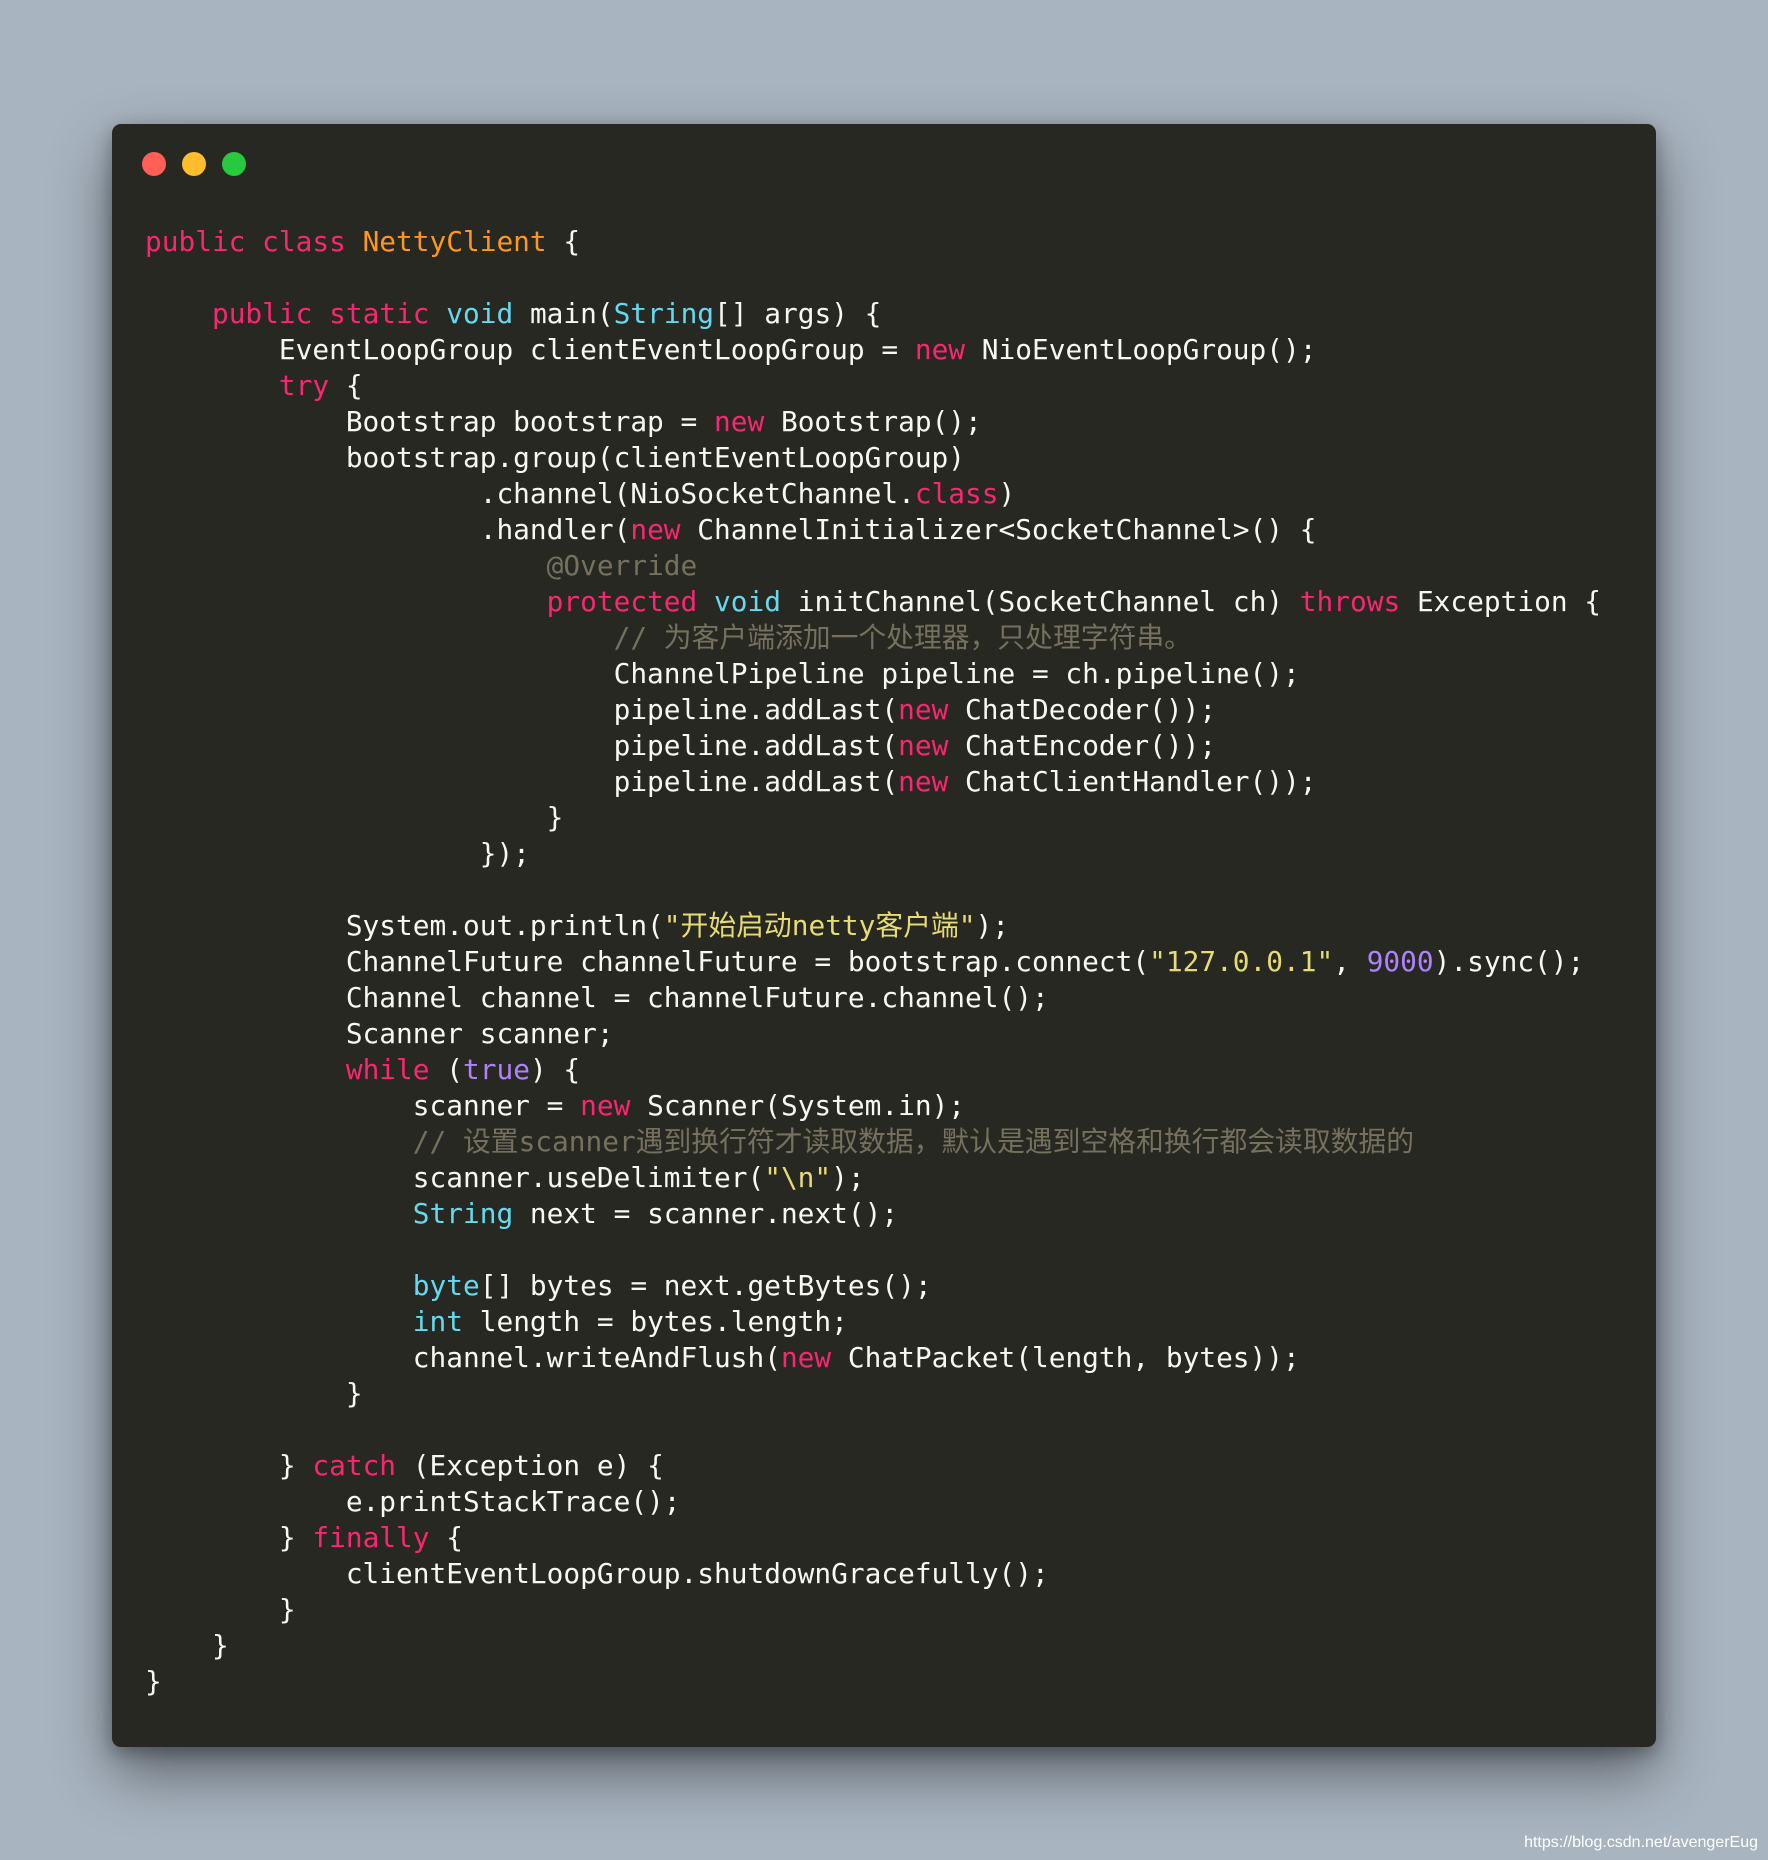 This screenshot has height=1860, width=1768. Describe the element at coordinates (530, 493) in the screenshot. I see `code-text: .channel(NioSocketChannel.` at that location.